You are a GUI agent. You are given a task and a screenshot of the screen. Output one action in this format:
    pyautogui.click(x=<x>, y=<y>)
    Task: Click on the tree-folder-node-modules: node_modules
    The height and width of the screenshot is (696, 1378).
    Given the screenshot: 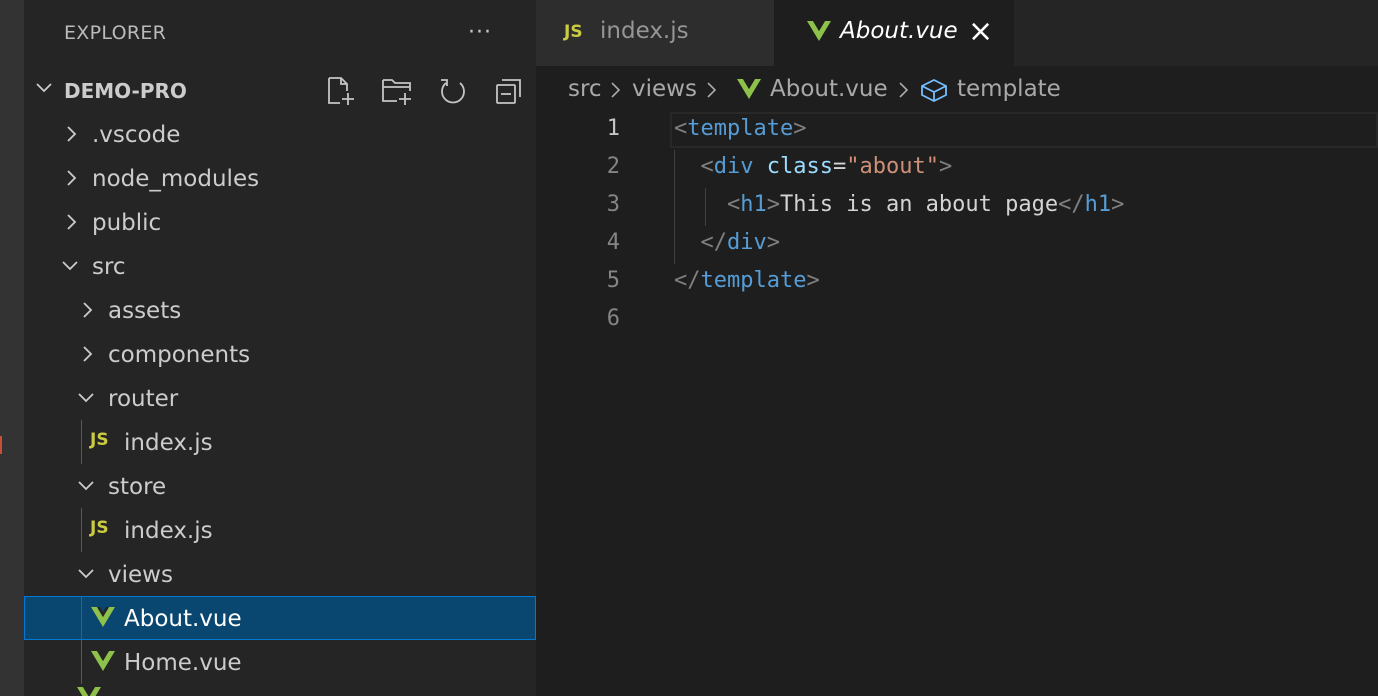 What is the action you would take?
    pyautogui.click(x=280, y=178)
    